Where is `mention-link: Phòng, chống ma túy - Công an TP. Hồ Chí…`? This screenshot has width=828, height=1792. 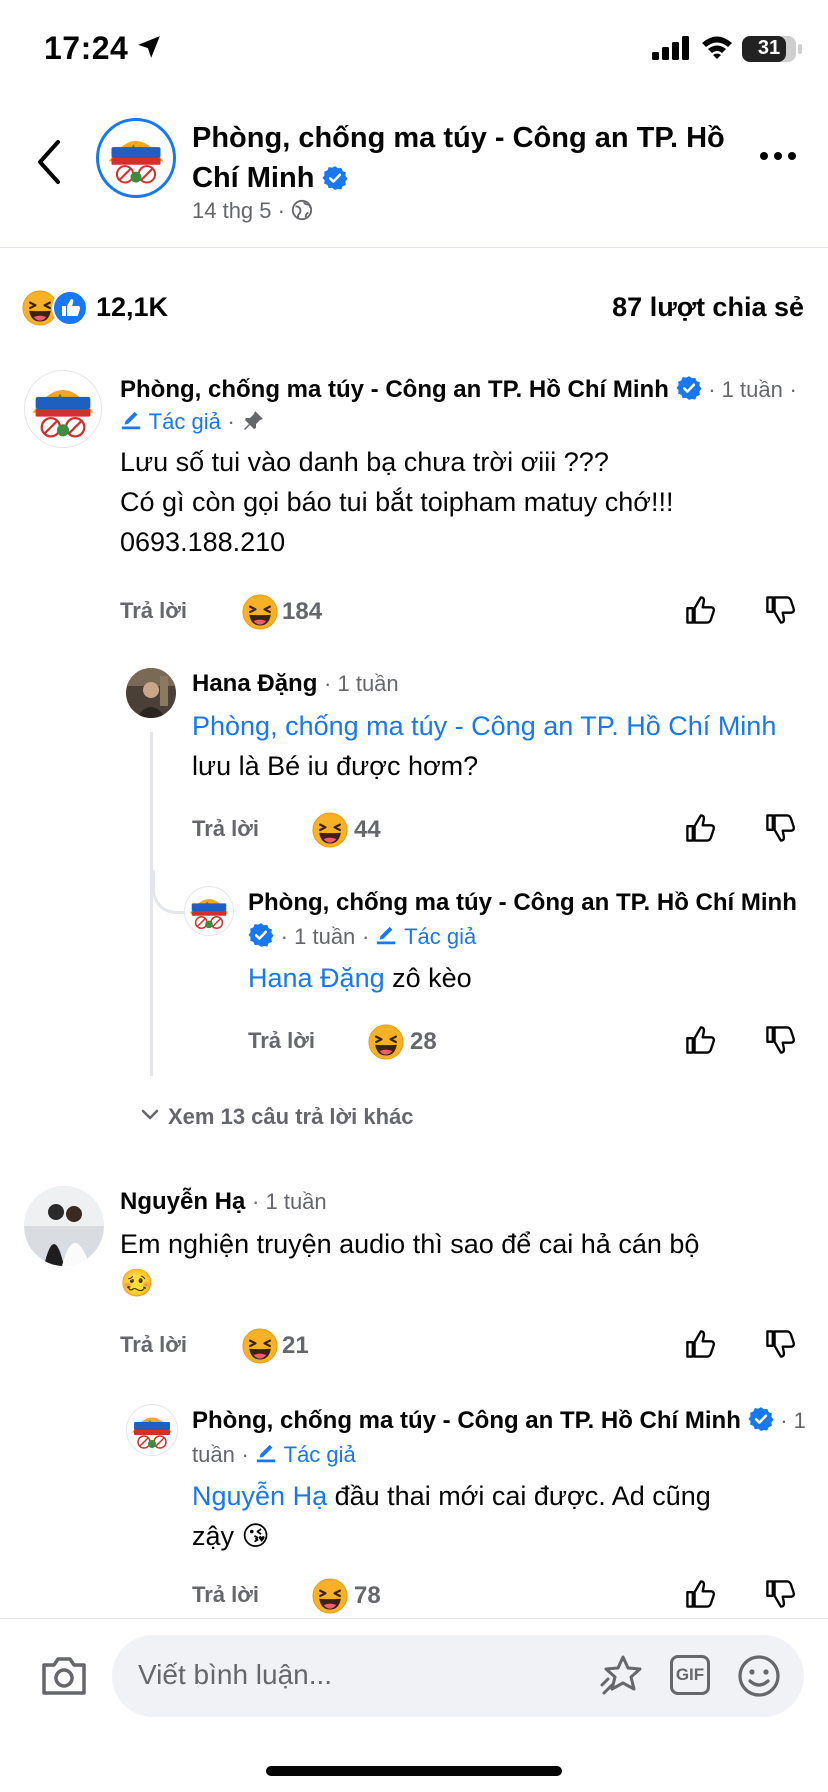 mention-link: Phòng, chống ma túy - Công an TP. Hồ Chí… is located at coordinates (484, 726).